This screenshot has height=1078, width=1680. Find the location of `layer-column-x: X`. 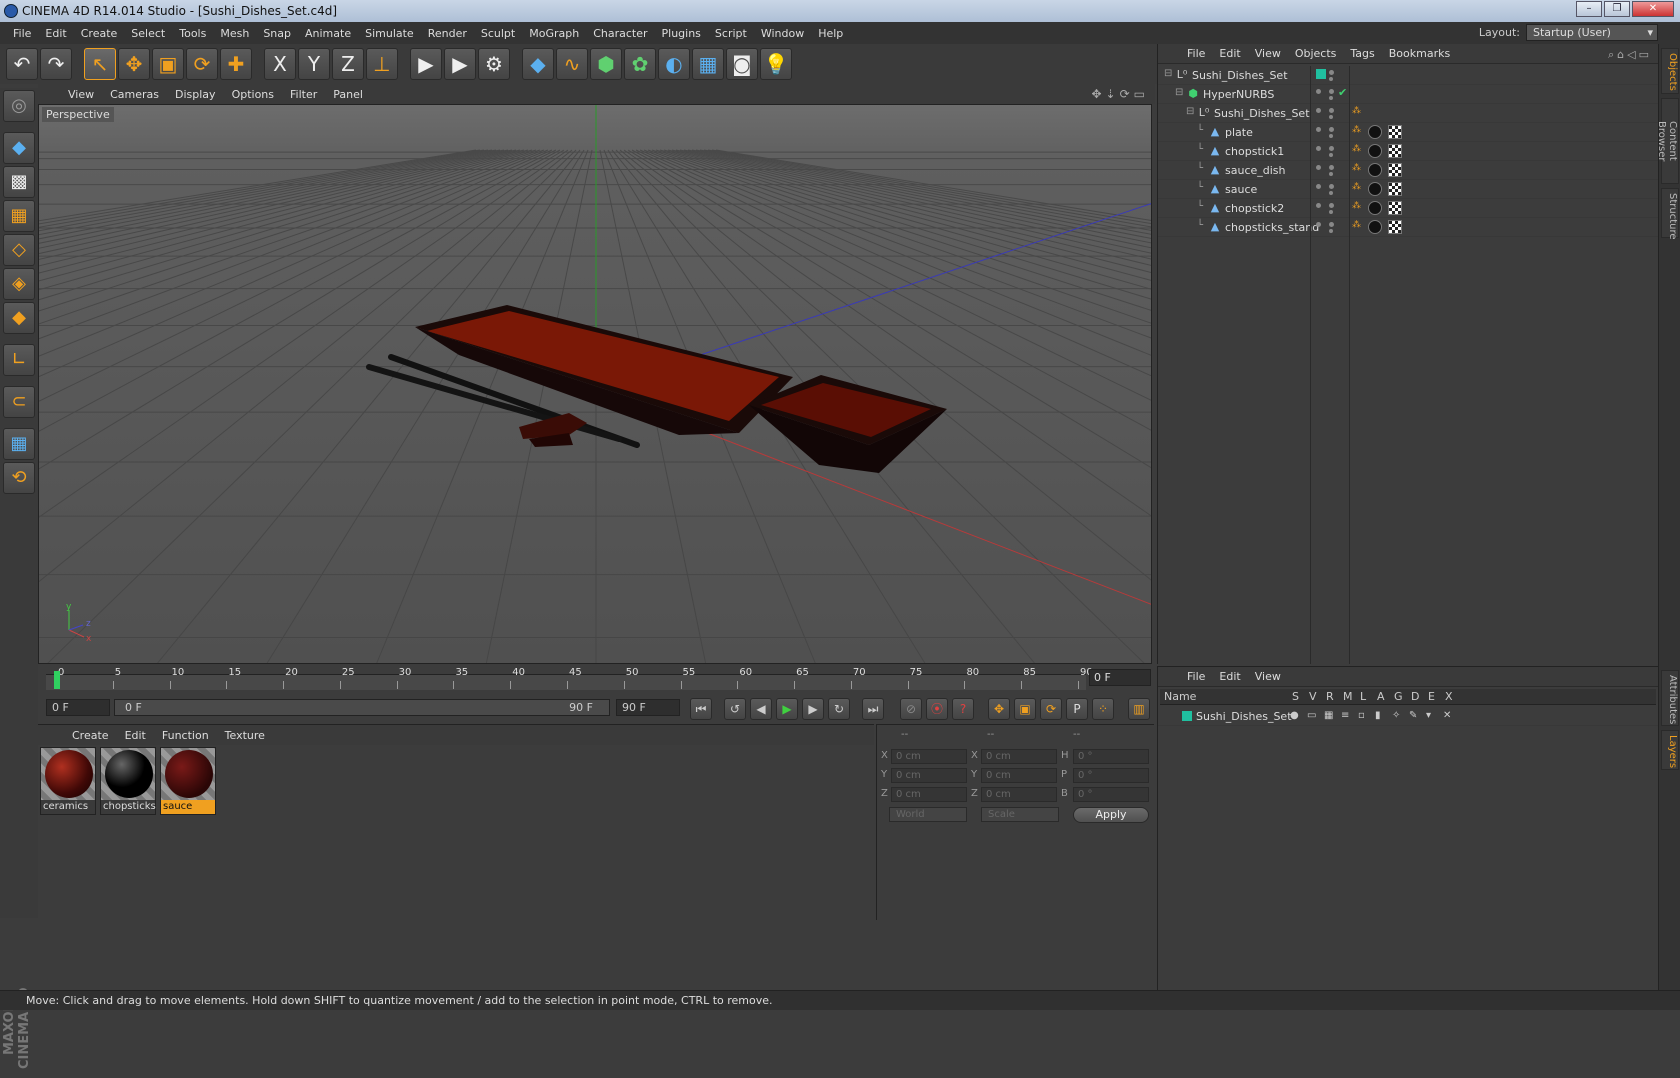

layer-column-x: X is located at coordinates (1449, 696).